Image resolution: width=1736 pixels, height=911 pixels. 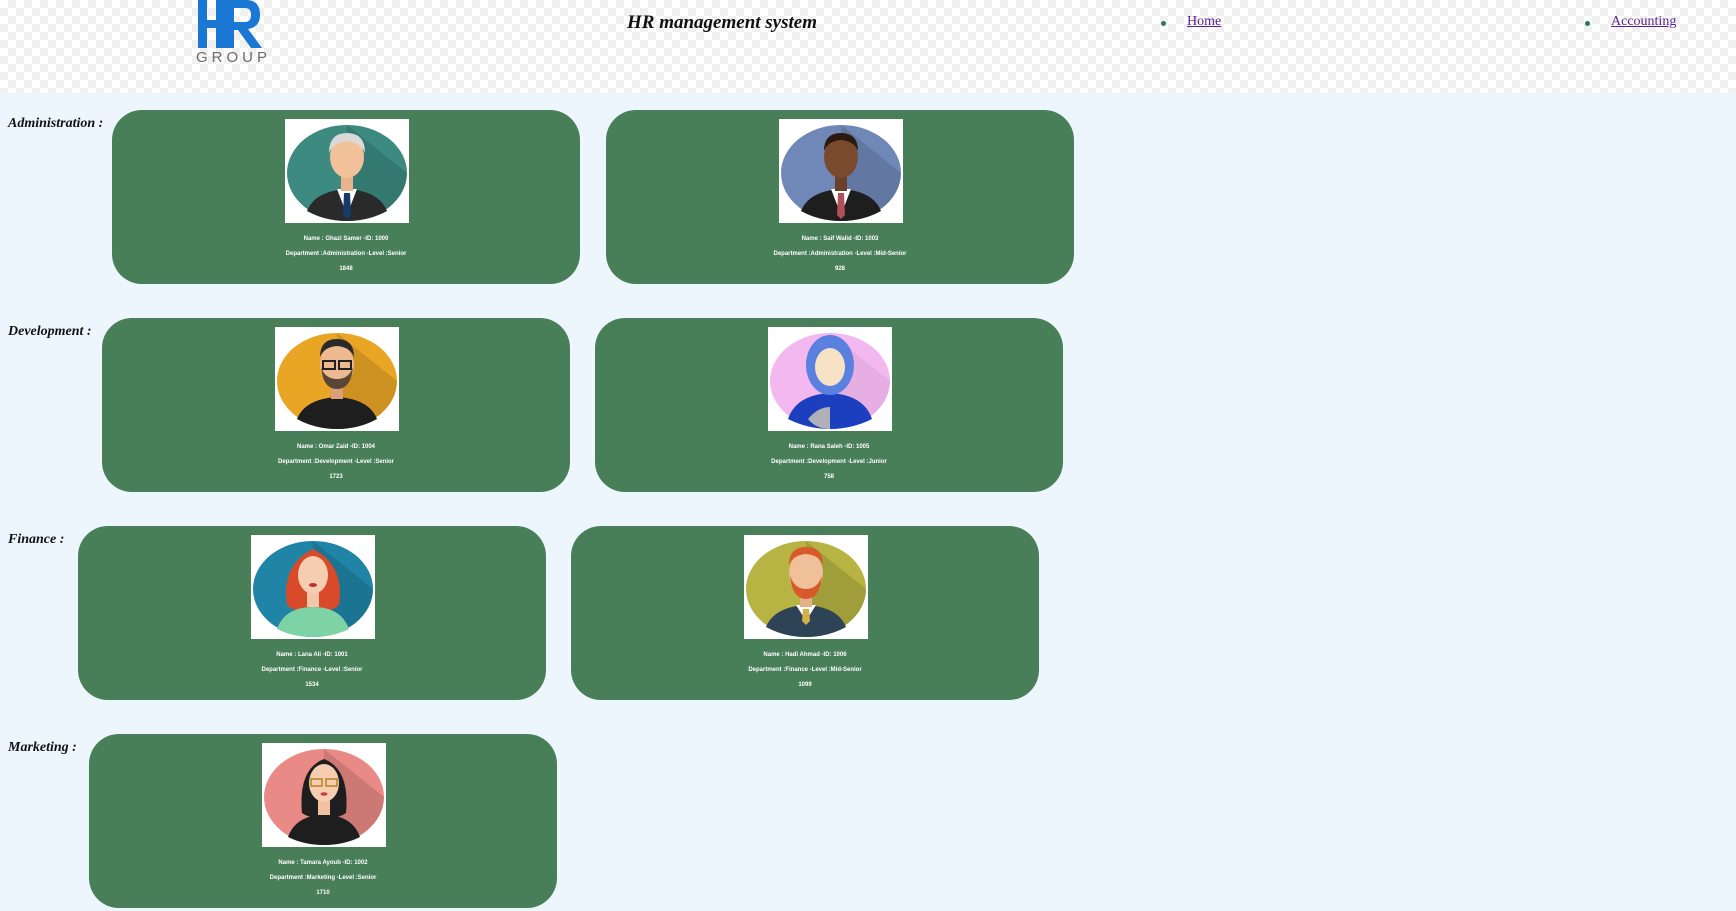 I want to click on woman-glasses-avatar-icon, so click(x=324, y=797).